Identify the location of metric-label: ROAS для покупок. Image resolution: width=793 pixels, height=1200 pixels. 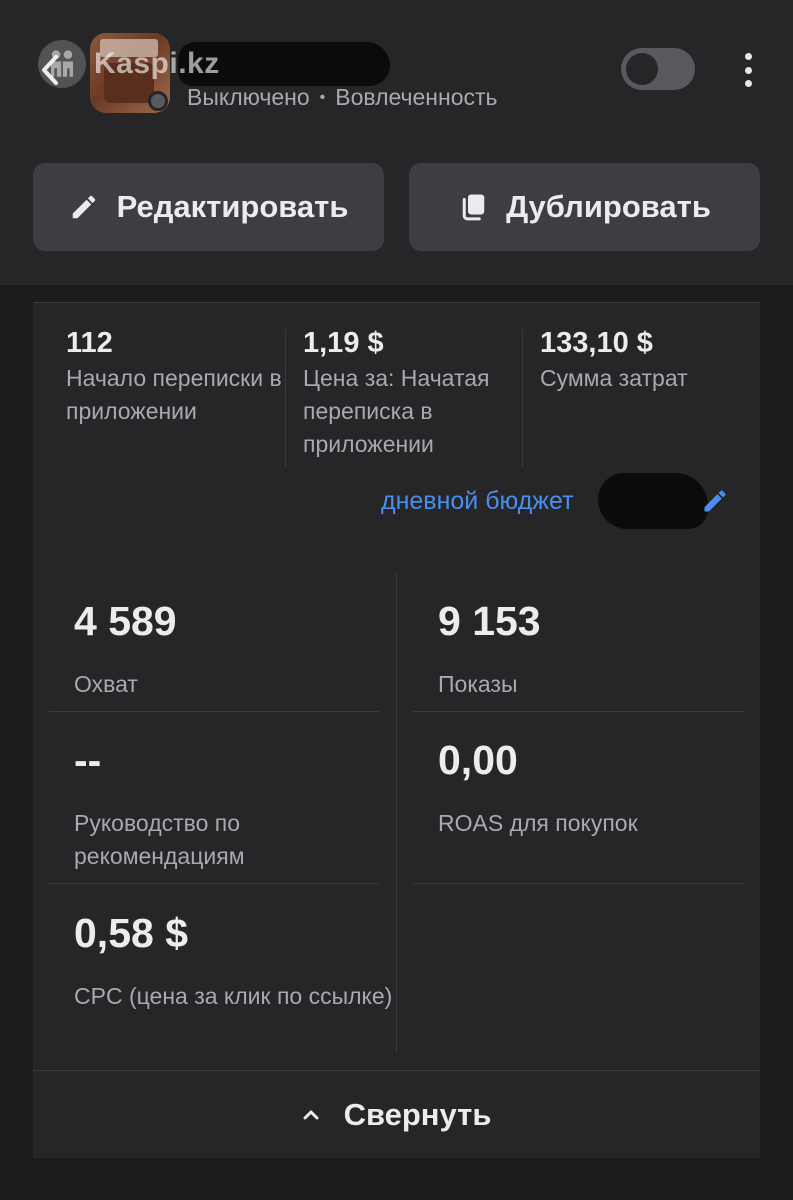
(538, 823).